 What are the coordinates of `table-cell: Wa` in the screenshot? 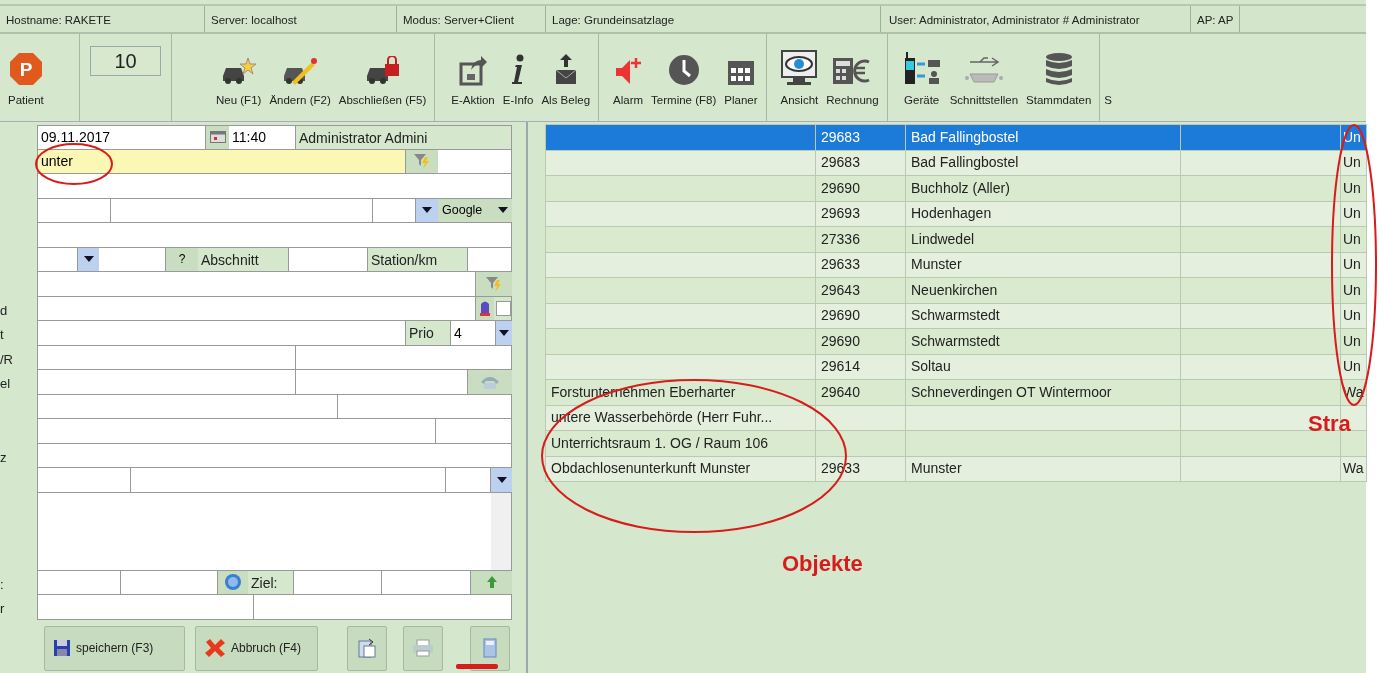 It's located at (1353, 469).